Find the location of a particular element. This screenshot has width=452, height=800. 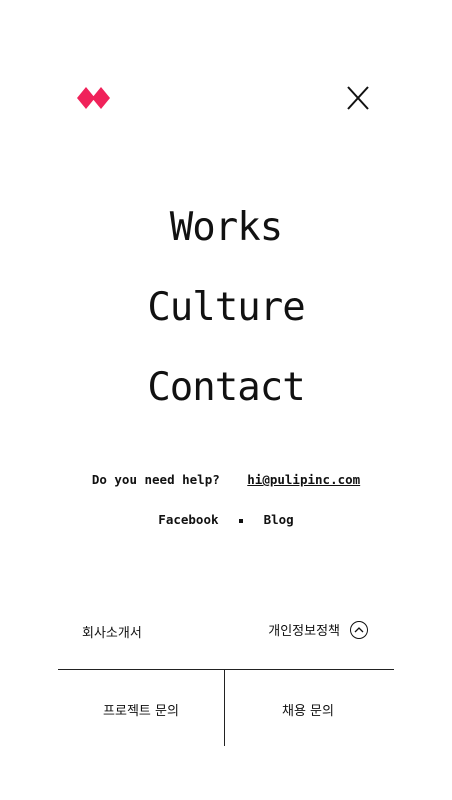

blog-link: Blog is located at coordinates (279, 519).